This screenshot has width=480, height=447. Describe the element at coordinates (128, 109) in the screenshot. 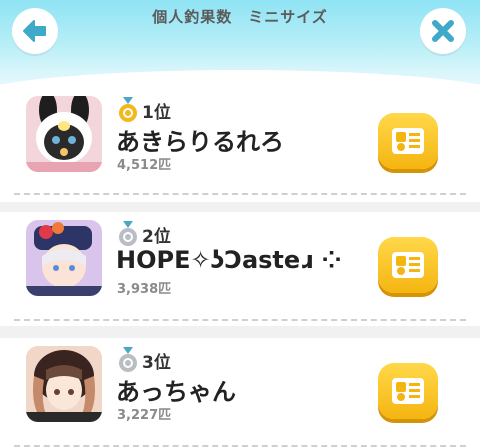

I see `gold-medal-icon` at that location.